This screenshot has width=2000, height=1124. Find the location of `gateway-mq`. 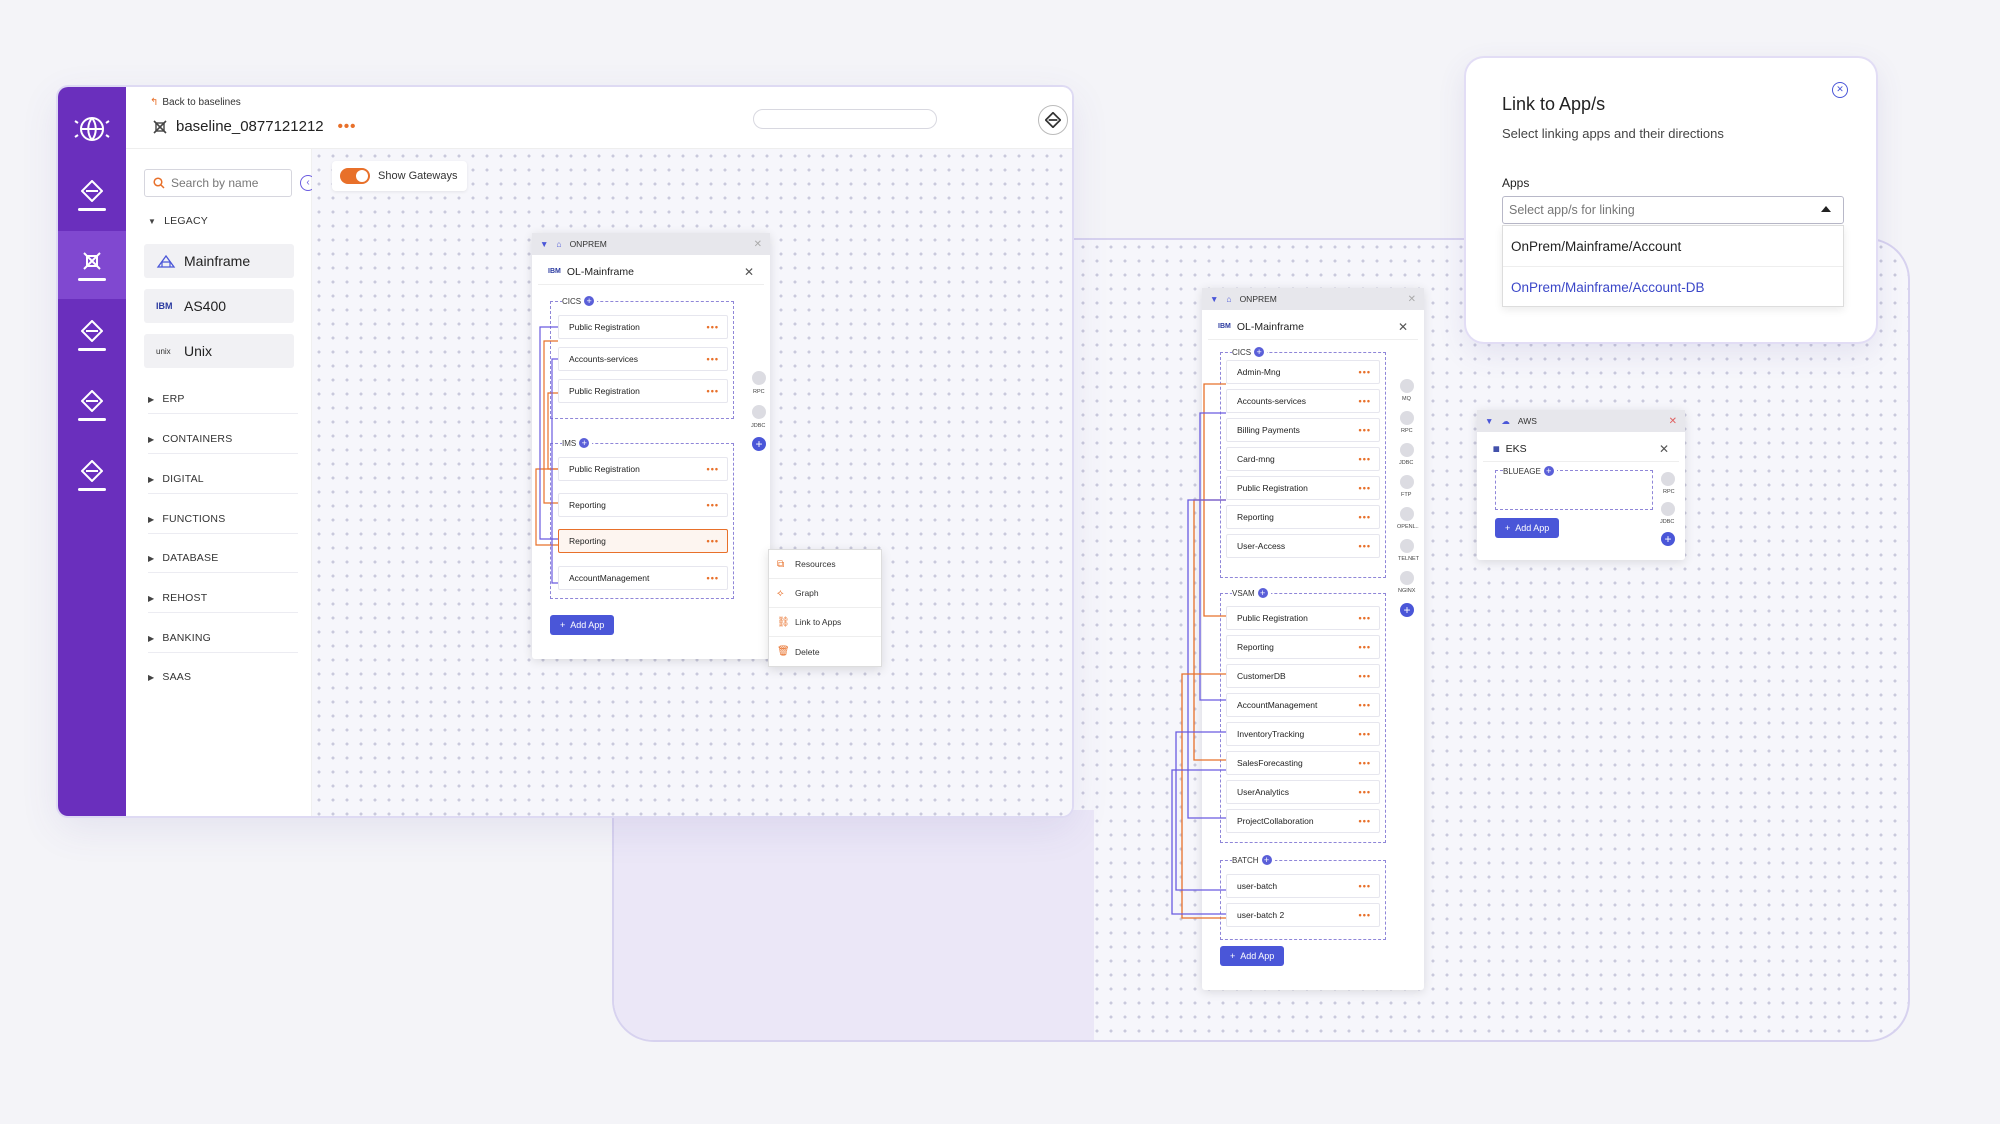

gateway-mq is located at coordinates (1407, 386).